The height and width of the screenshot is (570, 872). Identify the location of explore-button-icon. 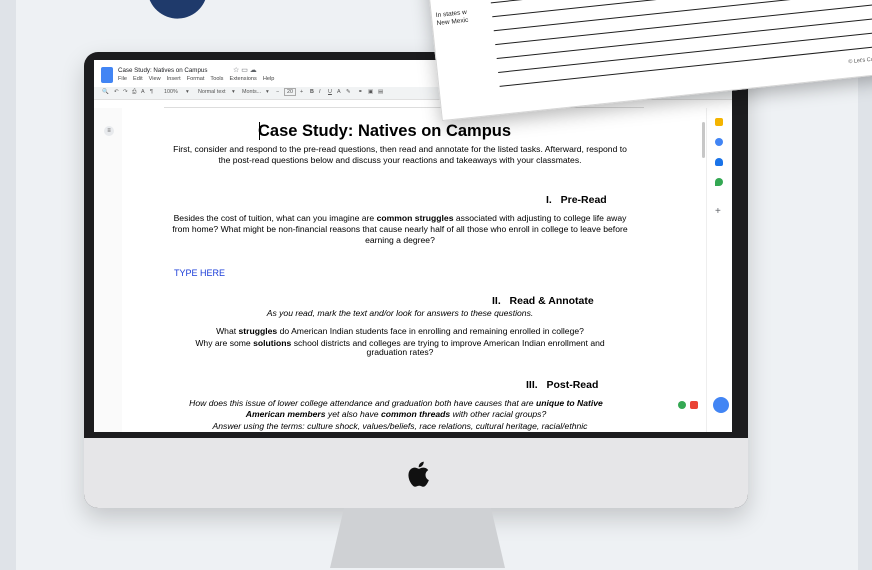
(720, 404).